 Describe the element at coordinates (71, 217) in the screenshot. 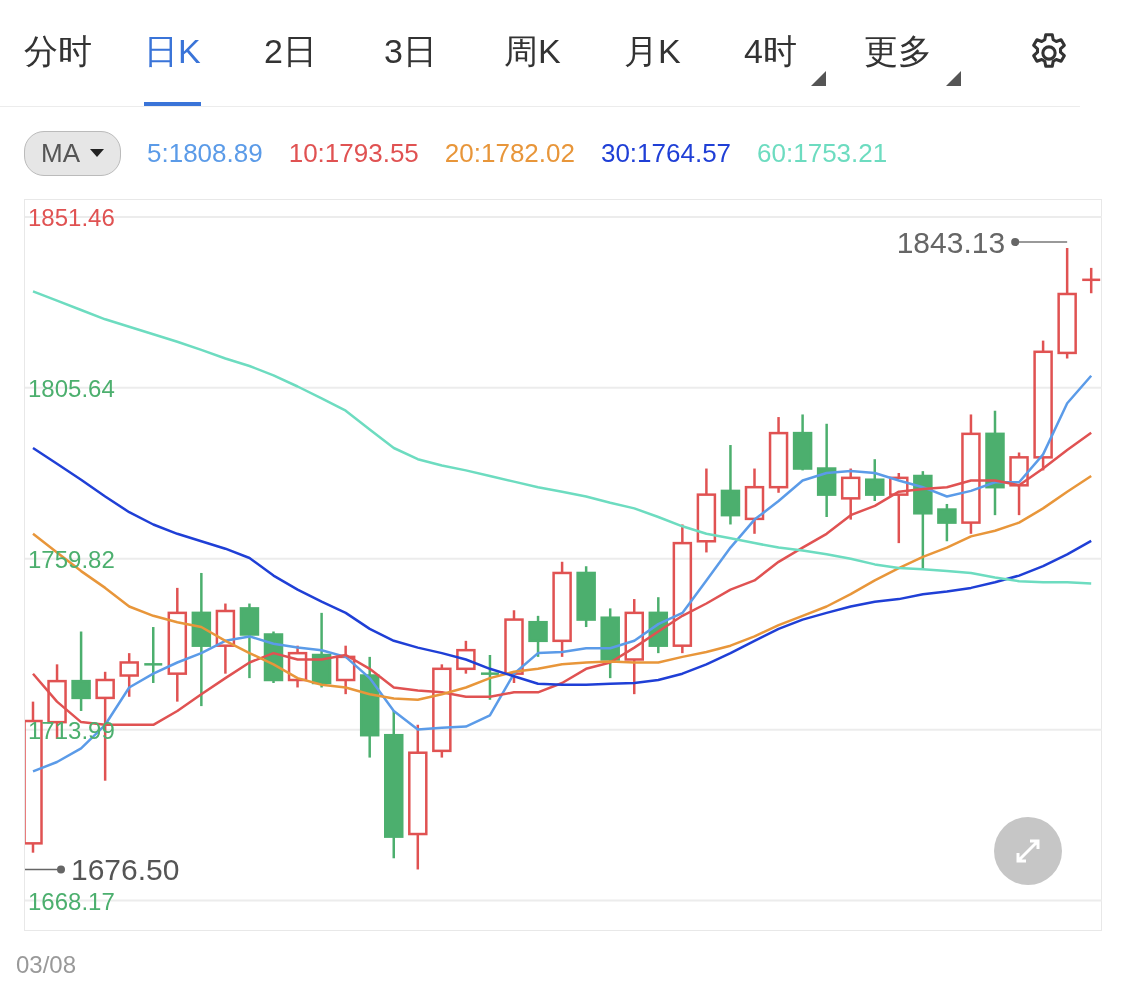

I see `axis-label: 1851.46` at that location.